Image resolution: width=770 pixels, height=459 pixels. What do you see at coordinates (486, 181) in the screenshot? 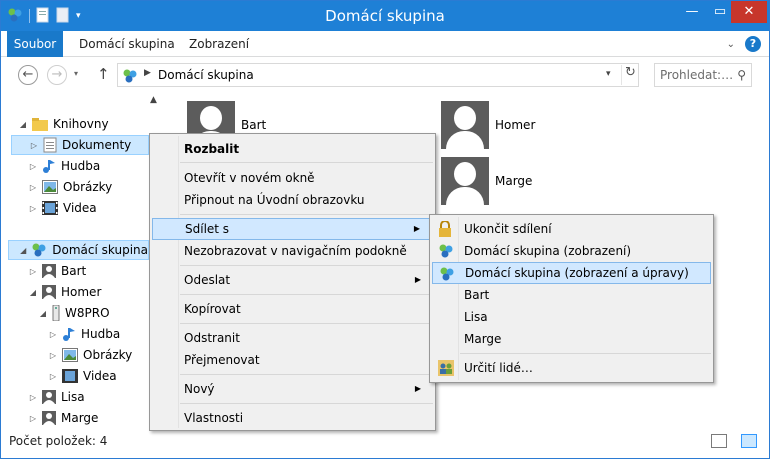
I see `user-tile-marge: Marge` at bounding box center [486, 181].